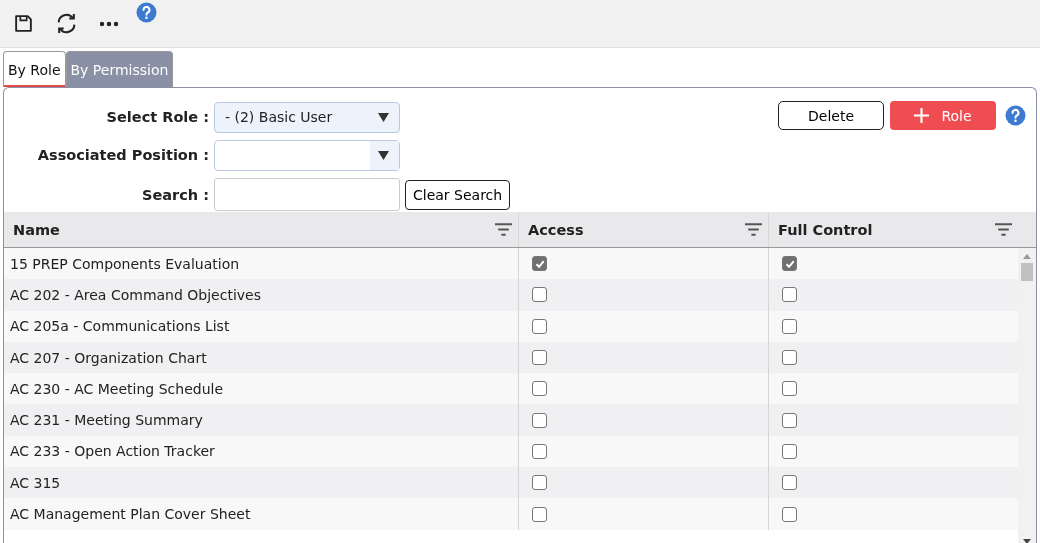 This screenshot has height=543, width=1040. What do you see at coordinates (922, 115) in the screenshot?
I see `plus-icon` at bounding box center [922, 115].